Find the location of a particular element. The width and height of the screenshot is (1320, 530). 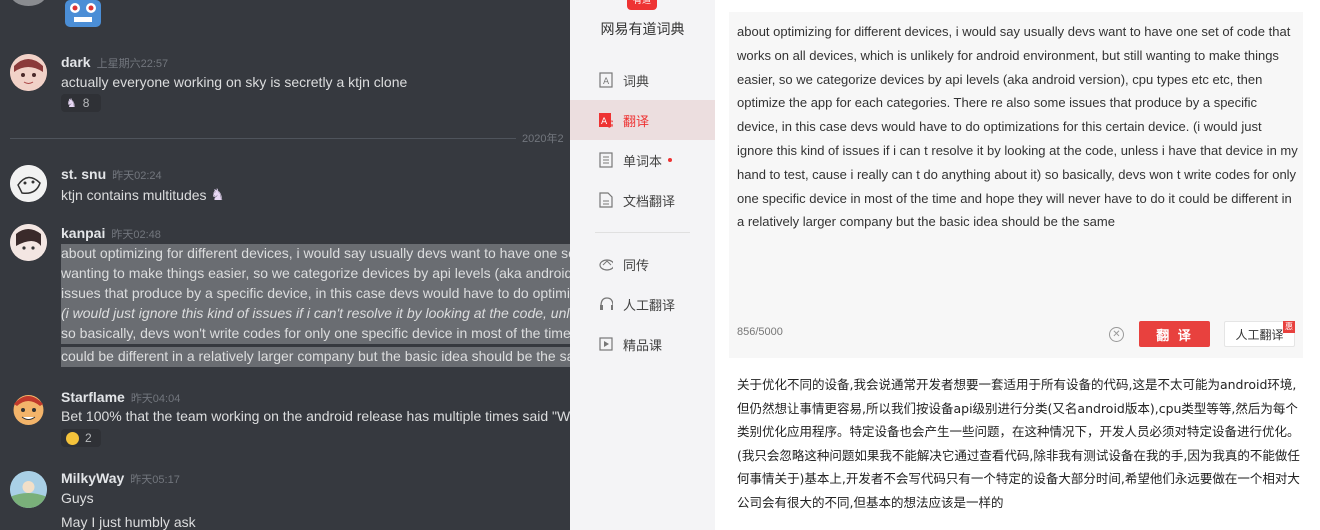

reaction-count: 2 is located at coordinates (88, 438).